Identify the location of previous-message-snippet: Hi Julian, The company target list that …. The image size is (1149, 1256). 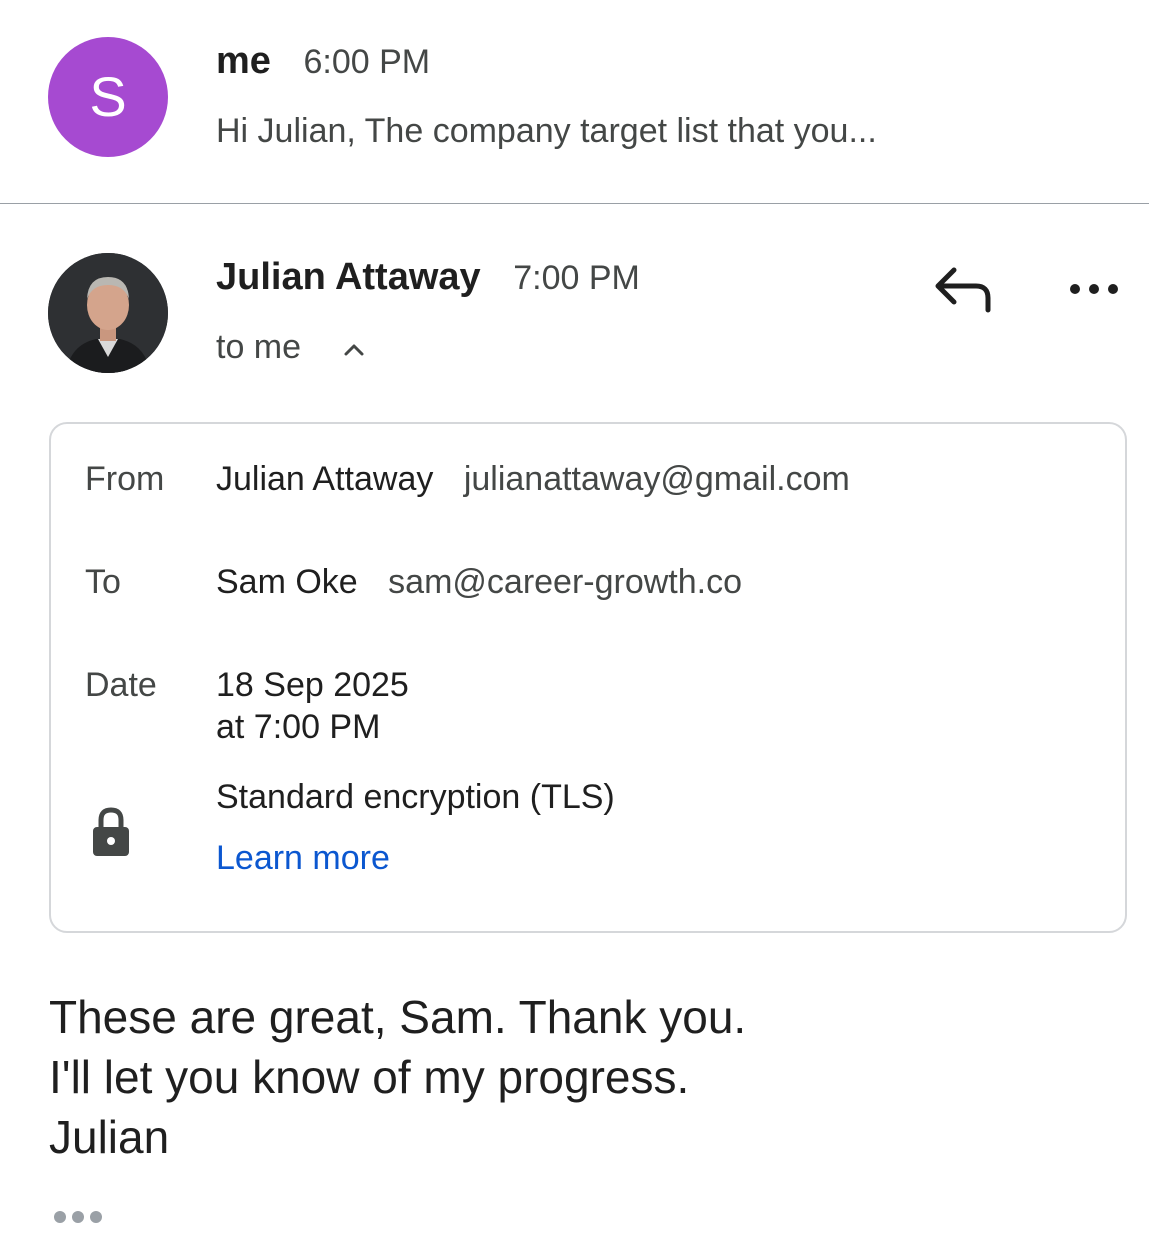
(546, 131).